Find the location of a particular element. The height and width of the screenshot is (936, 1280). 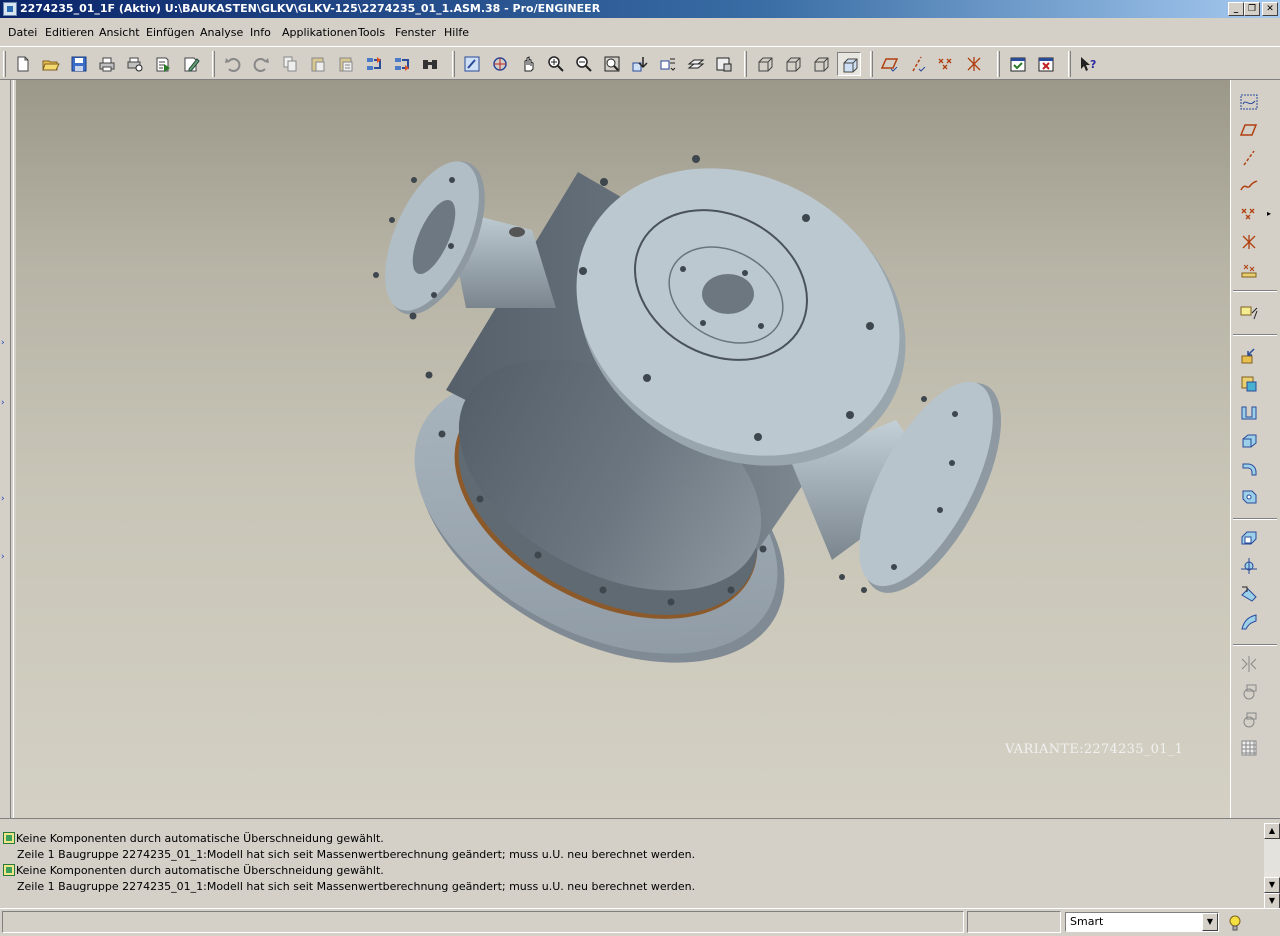

coordinate-systems-icon is located at coordinates (974, 64).